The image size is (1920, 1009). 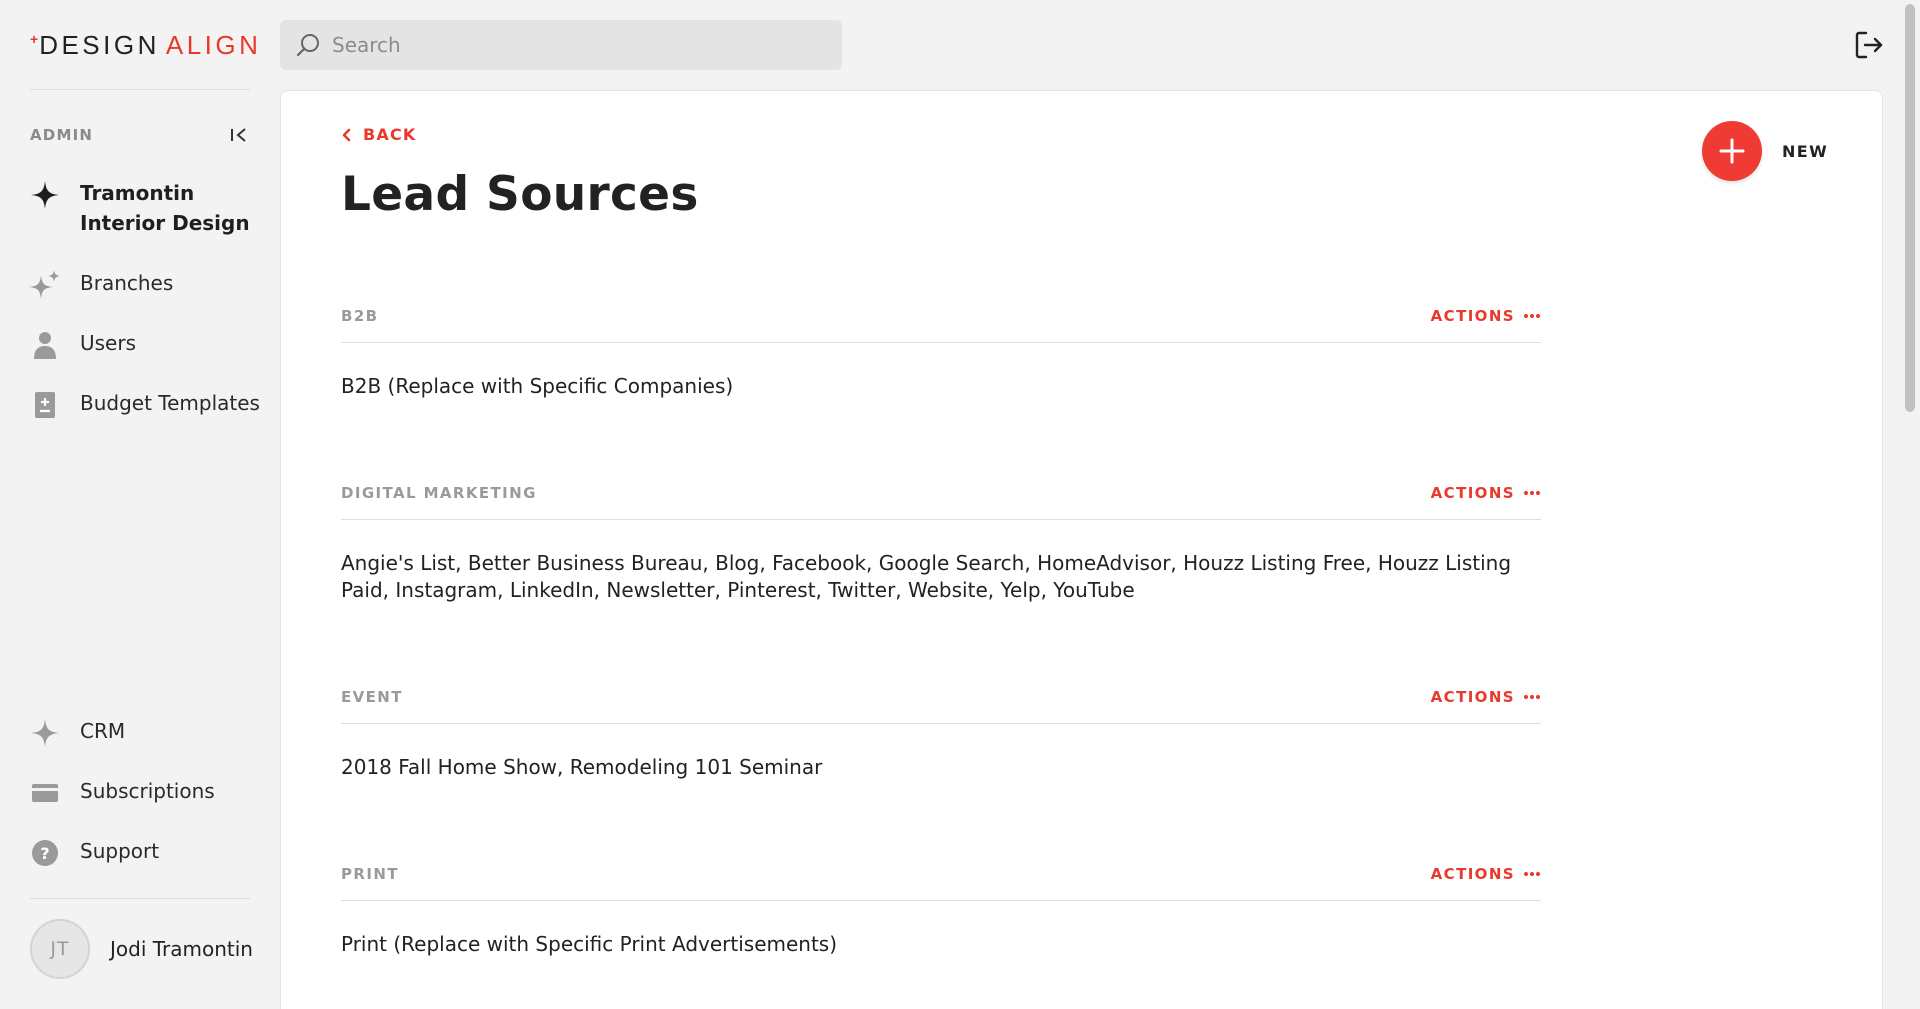 I want to click on company-name-line1: Tramontin, so click(x=137, y=193).